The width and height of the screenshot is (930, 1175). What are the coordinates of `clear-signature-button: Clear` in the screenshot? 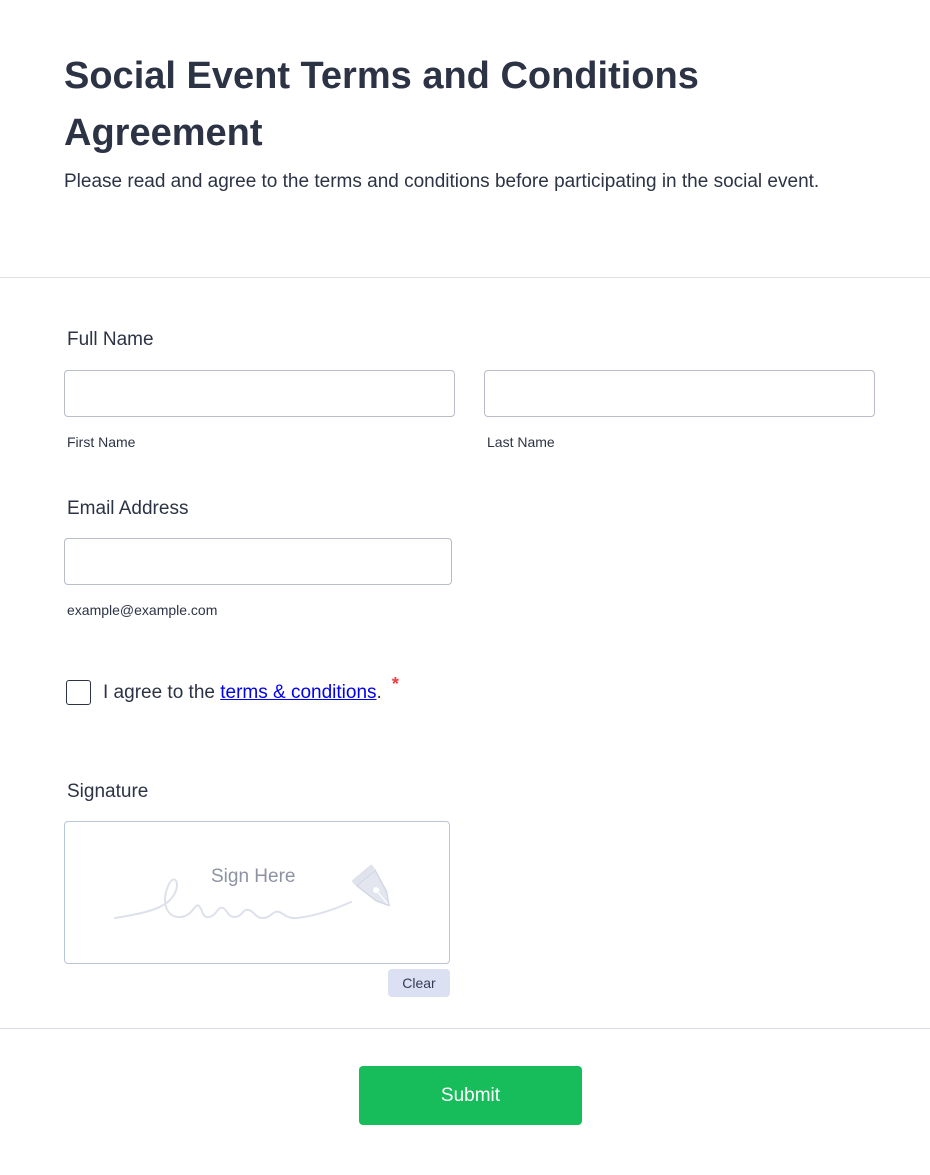 It's located at (419, 983).